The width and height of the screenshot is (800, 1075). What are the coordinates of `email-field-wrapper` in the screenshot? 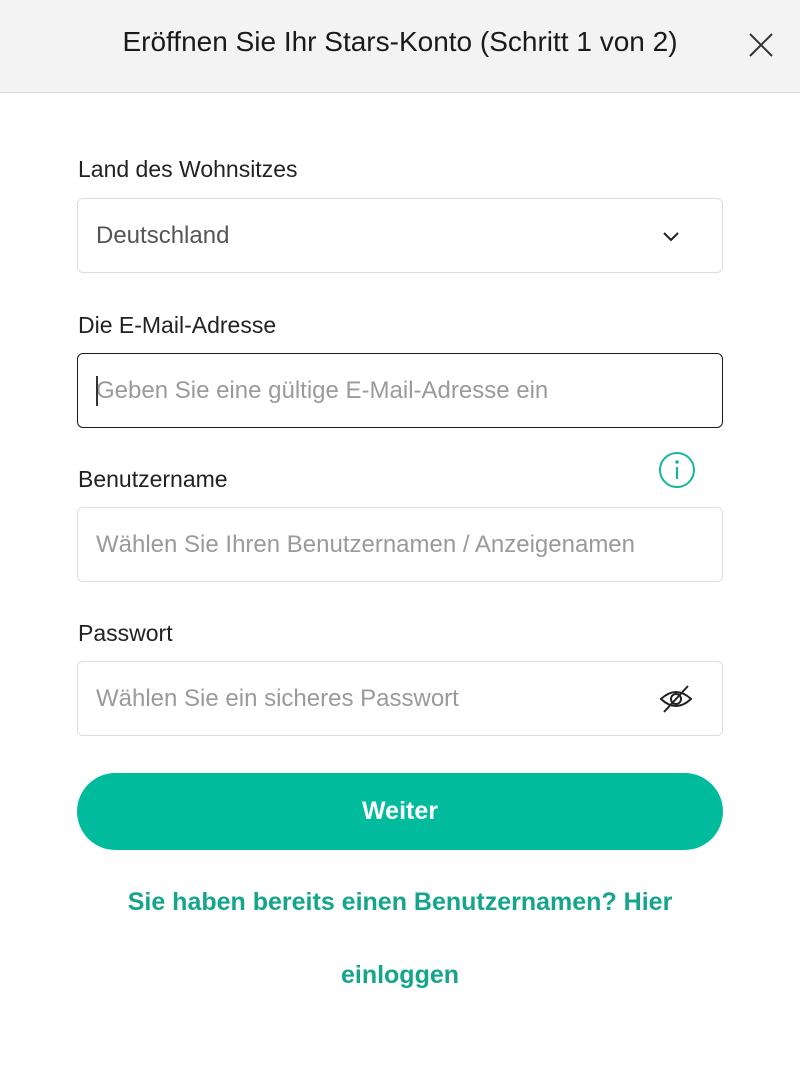 It's located at (400, 390).